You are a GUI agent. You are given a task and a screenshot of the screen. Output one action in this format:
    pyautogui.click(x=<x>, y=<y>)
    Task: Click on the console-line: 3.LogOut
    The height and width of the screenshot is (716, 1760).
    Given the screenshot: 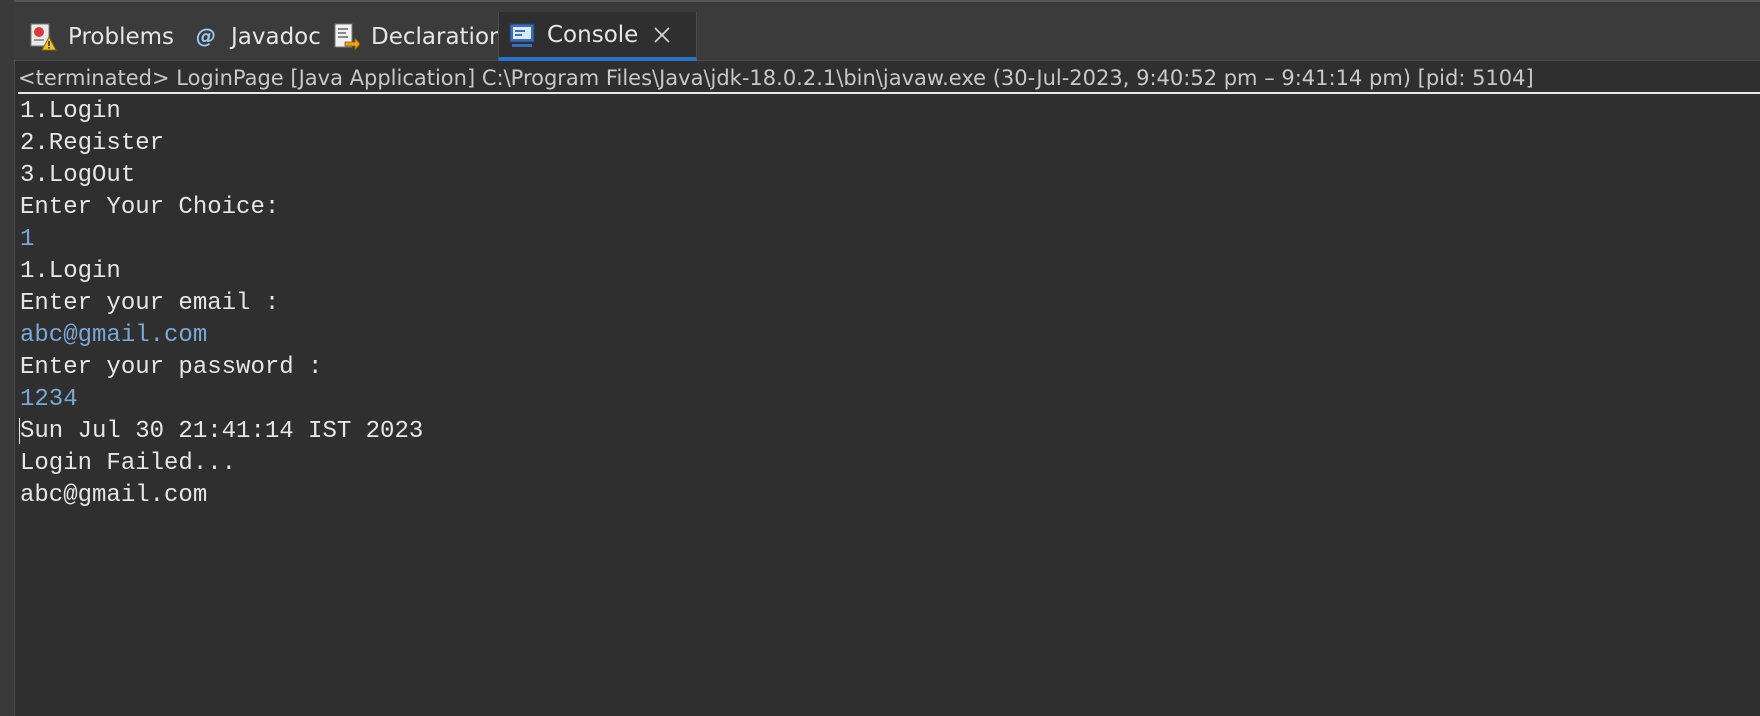 What is the action you would take?
    pyautogui.click(x=78, y=175)
    